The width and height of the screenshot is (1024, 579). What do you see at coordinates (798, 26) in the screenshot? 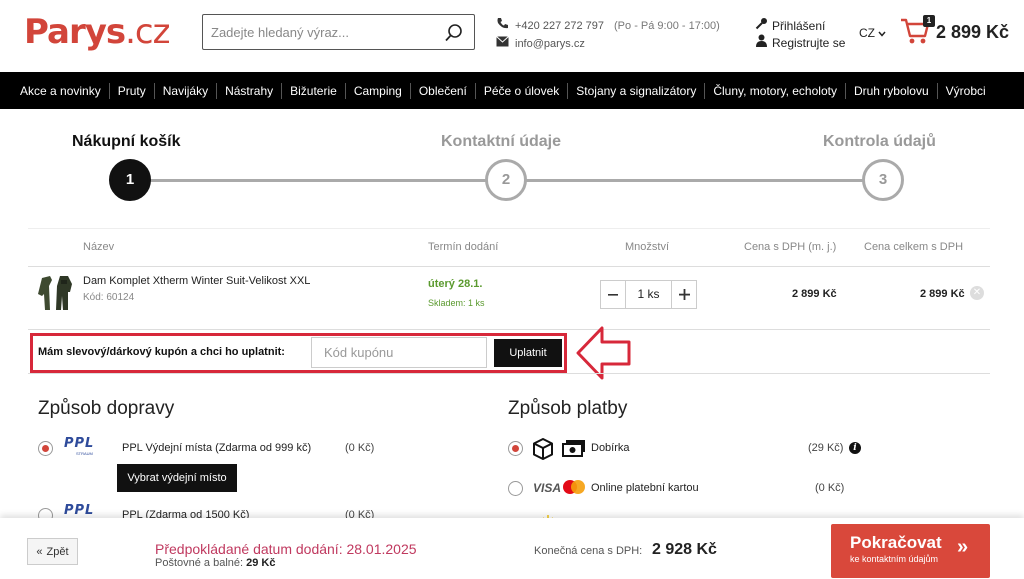
I see `login-link: Přihlášení` at bounding box center [798, 26].